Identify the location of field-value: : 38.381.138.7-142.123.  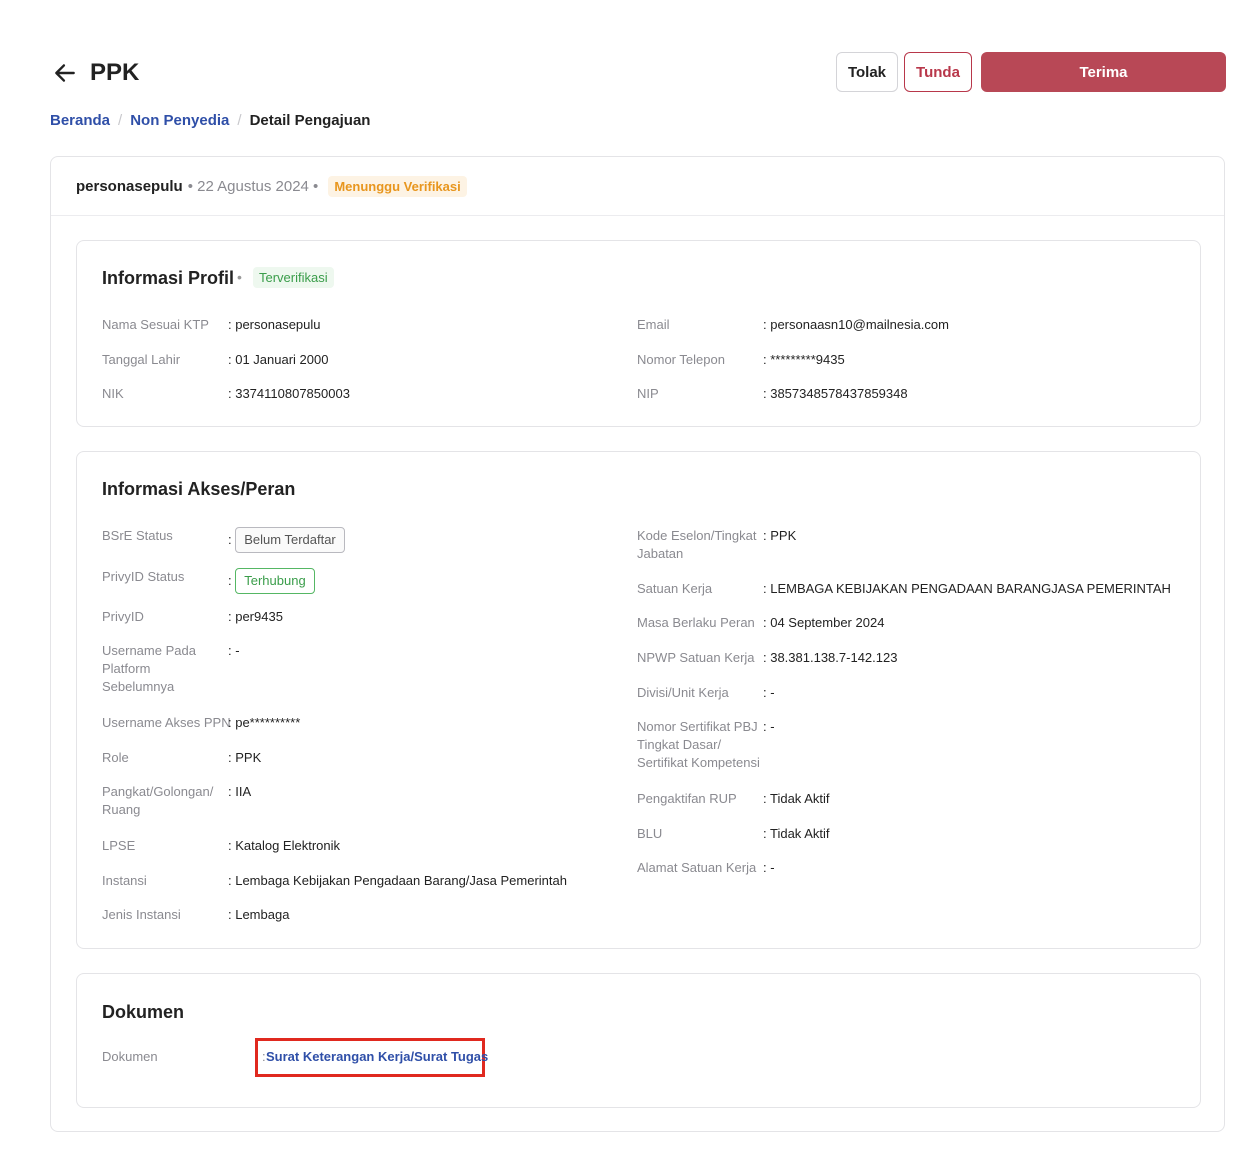
(830, 657).